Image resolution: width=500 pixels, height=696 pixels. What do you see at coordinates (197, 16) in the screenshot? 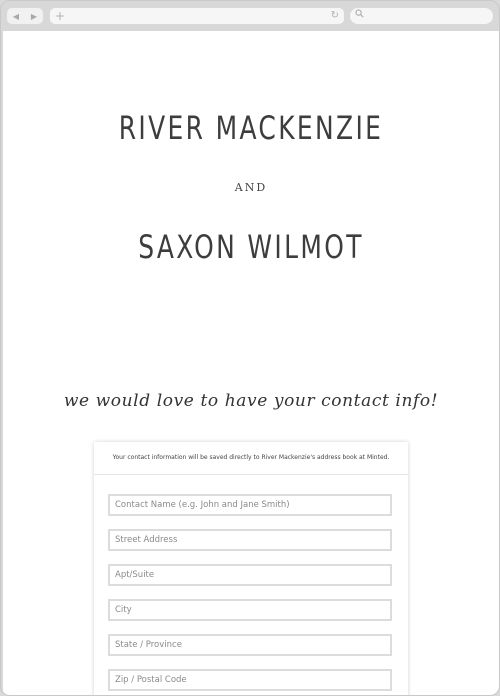
I see `address-bar: + ↻` at bounding box center [197, 16].